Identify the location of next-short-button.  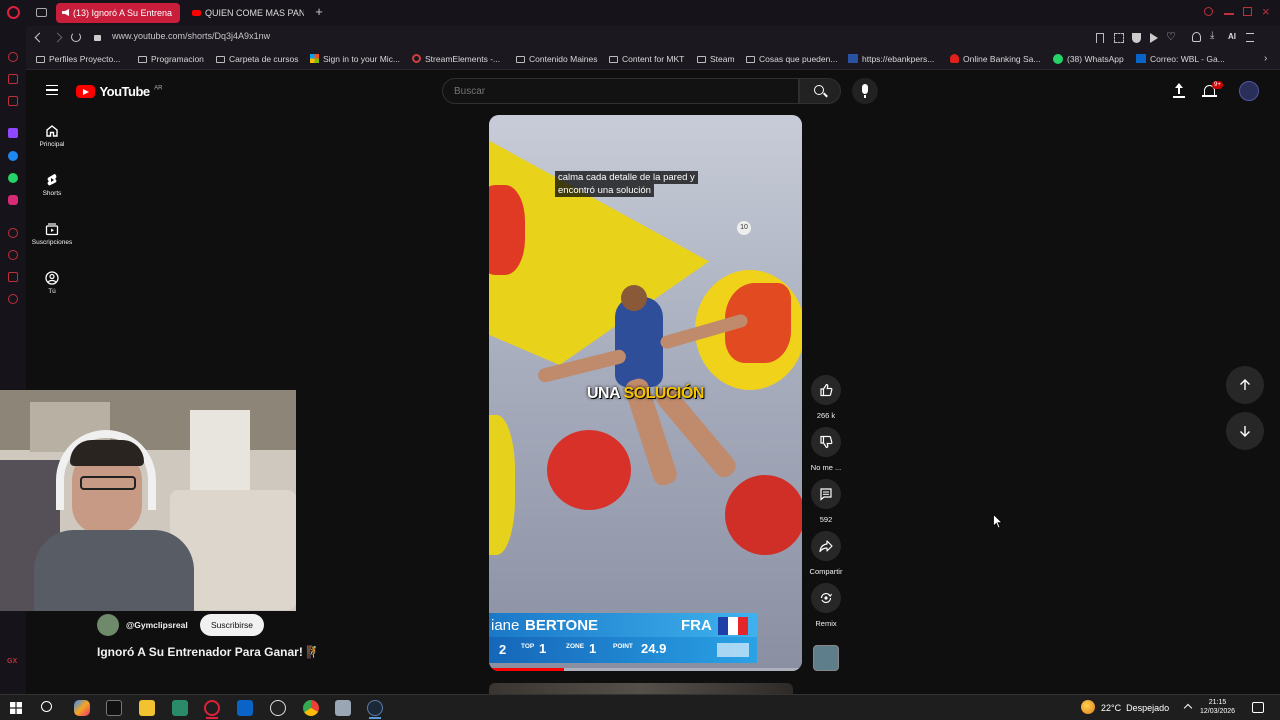
(1245, 431).